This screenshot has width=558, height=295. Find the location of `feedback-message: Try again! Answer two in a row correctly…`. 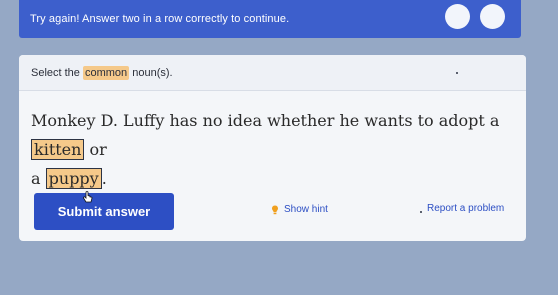

feedback-message: Try again! Answer two in a row correctly… is located at coordinates (160, 19).